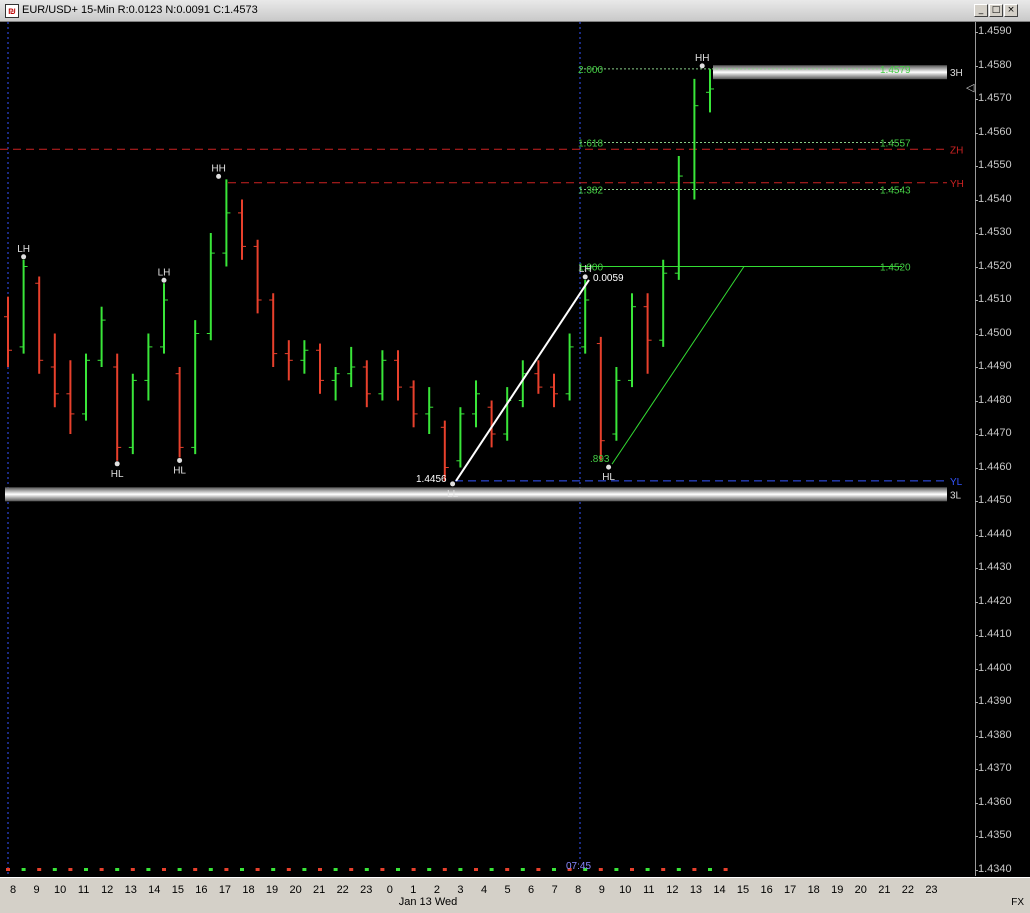 The width and height of the screenshot is (1030, 913). What do you see at coordinates (130, 890) in the screenshot?
I see `time-tick-label: 13` at bounding box center [130, 890].